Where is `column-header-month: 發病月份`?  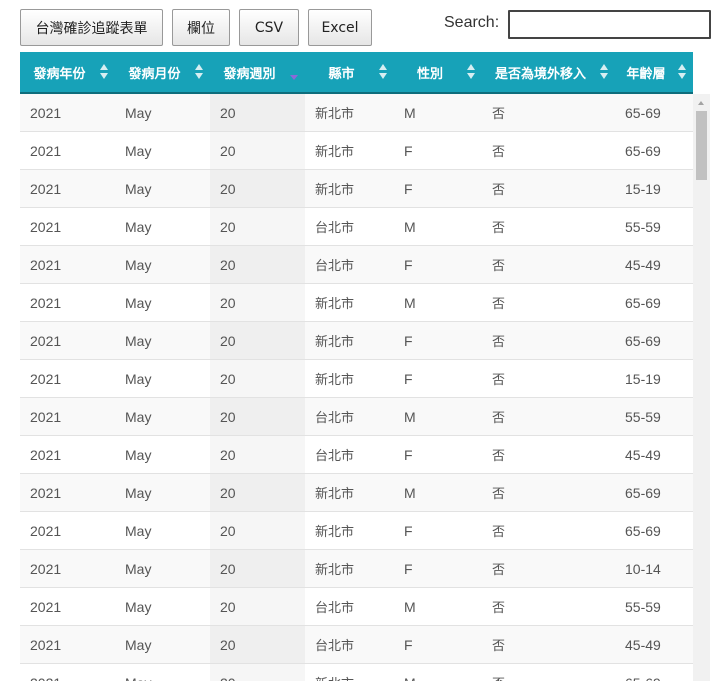
column-header-month: 發病月份 is located at coordinates (162, 72).